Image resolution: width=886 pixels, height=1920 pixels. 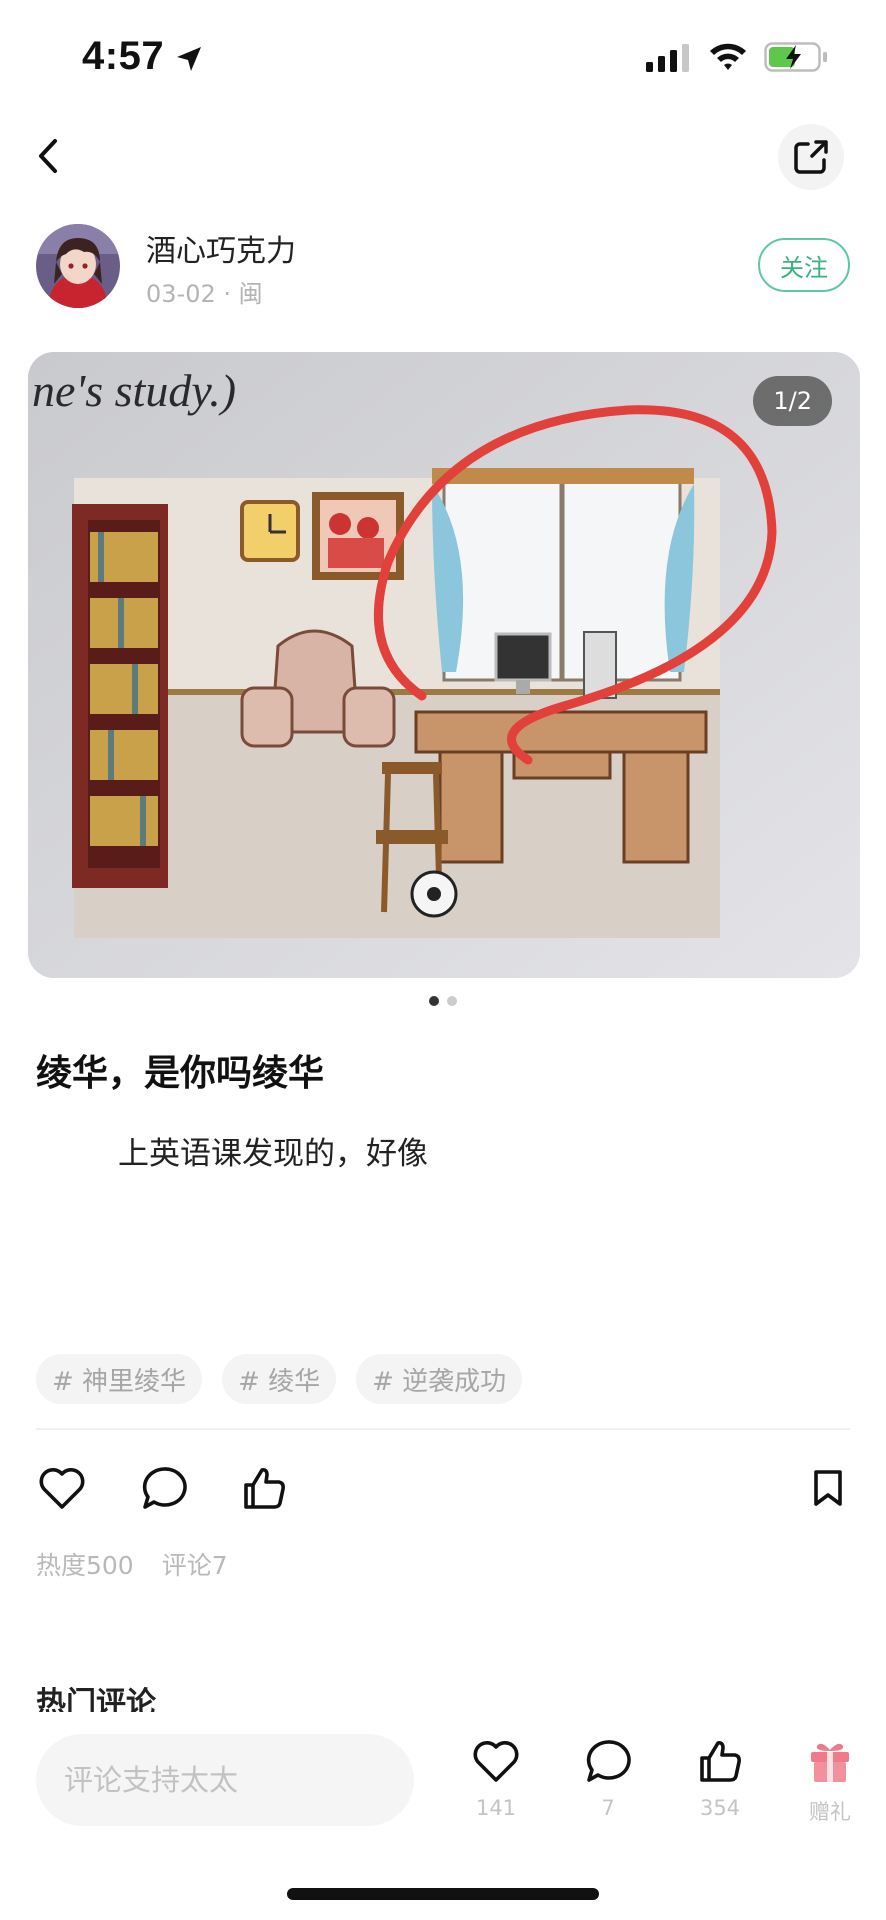 I want to click on comment-input, so click(x=225, y=1780).